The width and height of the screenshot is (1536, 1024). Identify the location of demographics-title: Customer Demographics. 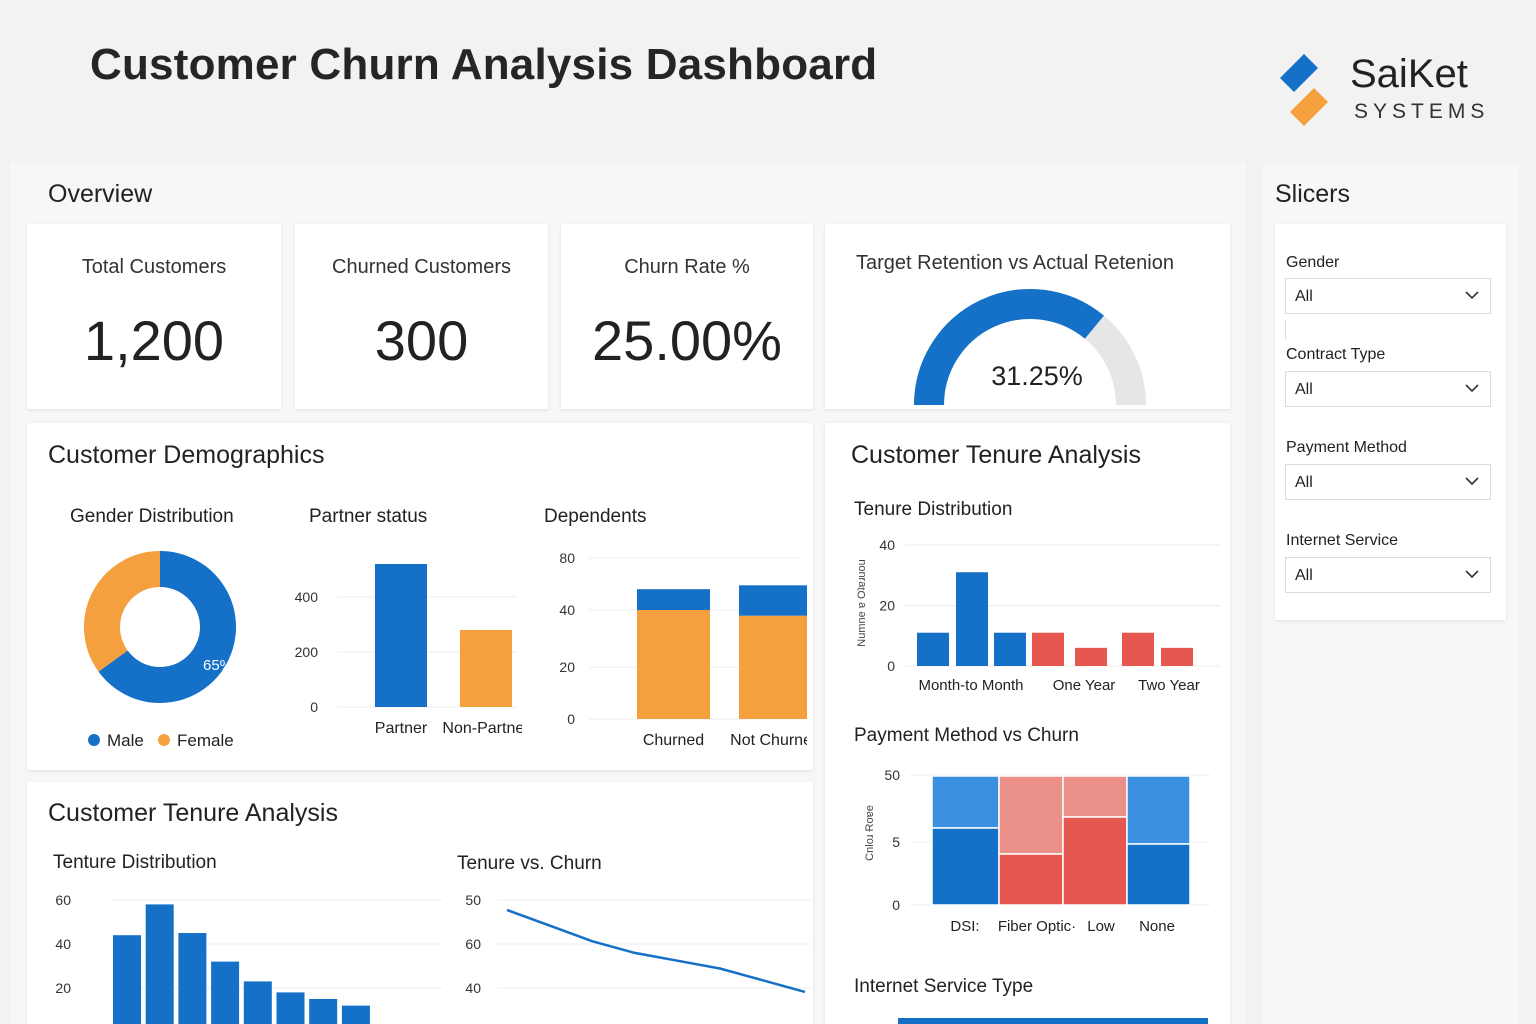
(186, 455).